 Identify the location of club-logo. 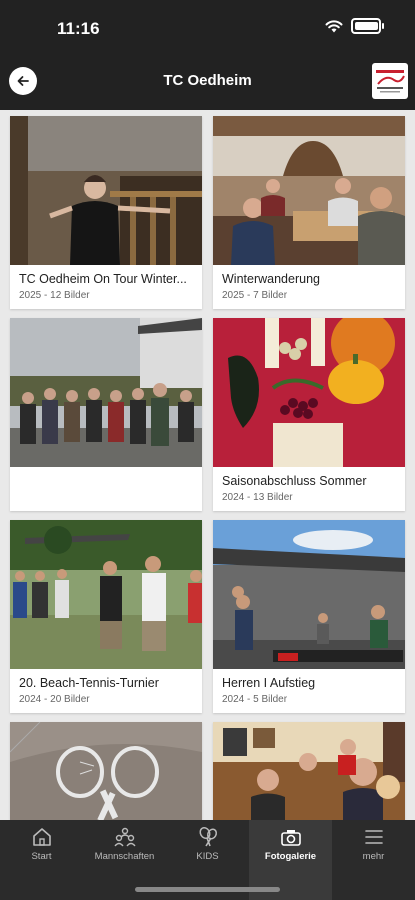
(390, 81).